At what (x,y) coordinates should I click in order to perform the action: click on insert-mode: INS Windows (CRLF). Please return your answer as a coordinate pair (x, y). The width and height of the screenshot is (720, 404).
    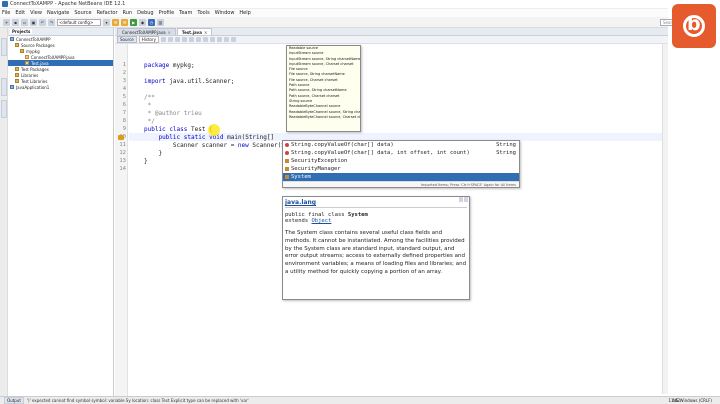
    Looking at the image, I should click on (691, 400).